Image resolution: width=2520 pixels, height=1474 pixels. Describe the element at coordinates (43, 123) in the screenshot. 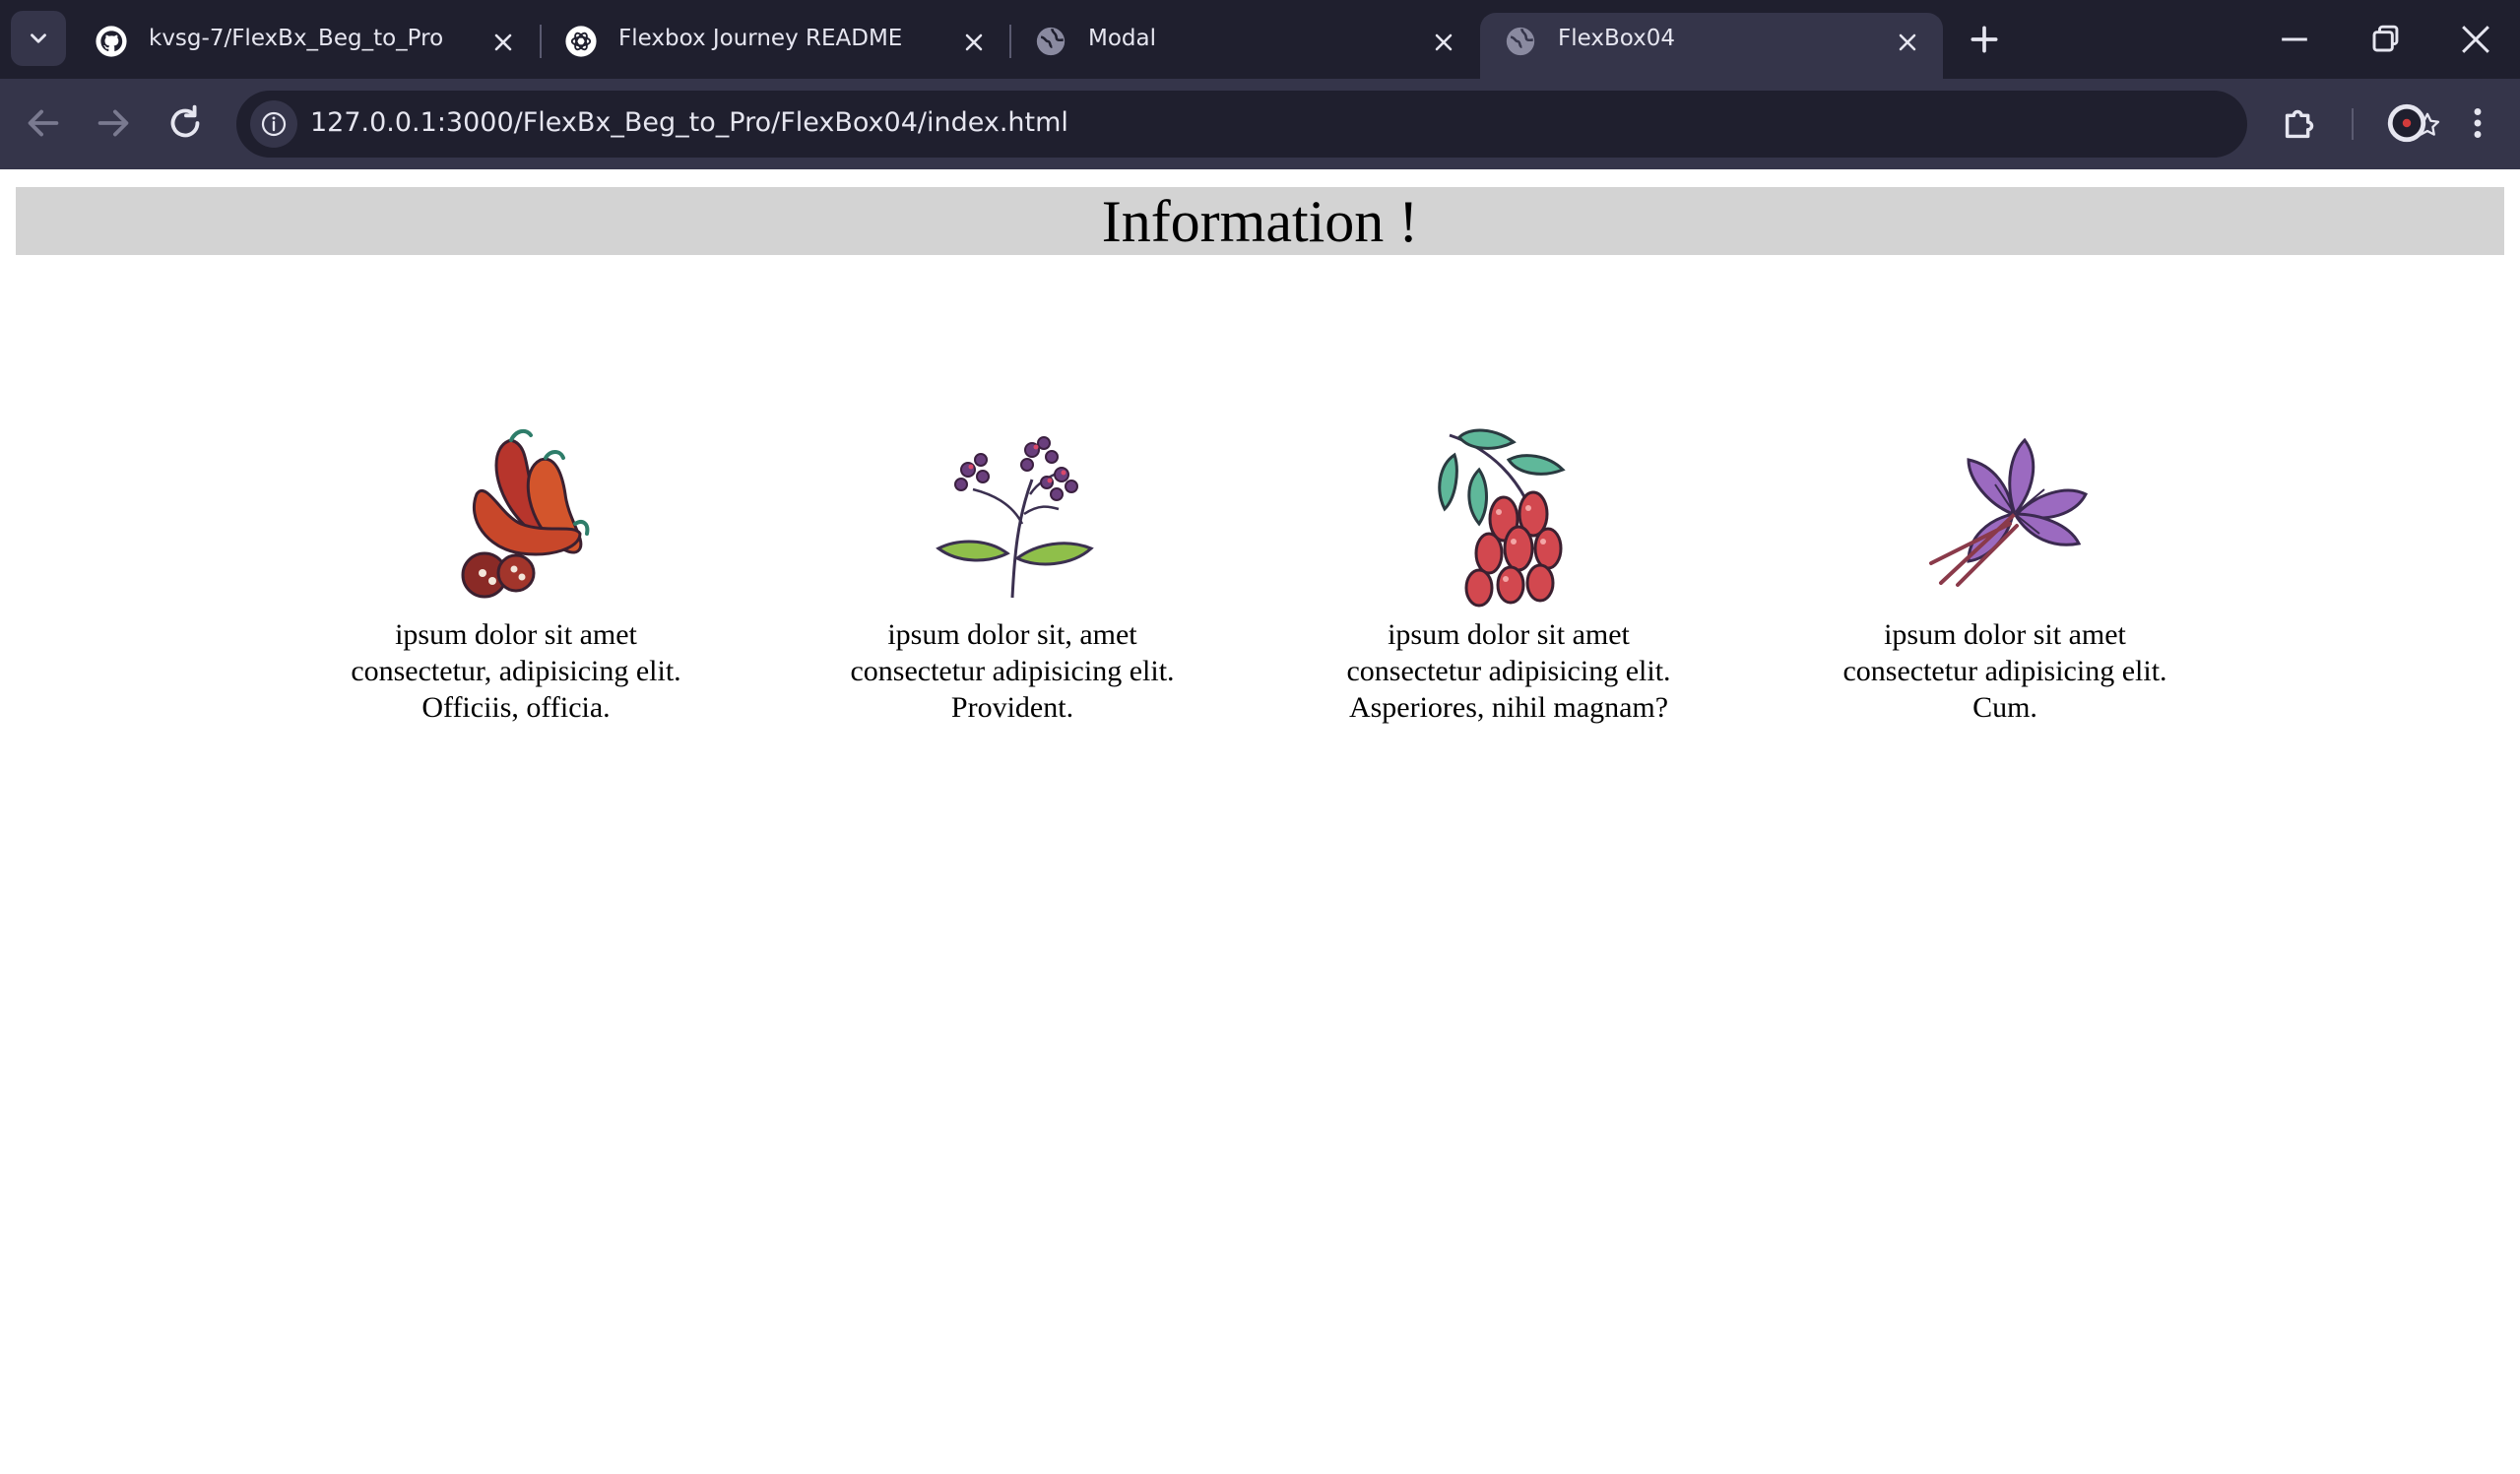

I see `back-arrow-icon` at that location.